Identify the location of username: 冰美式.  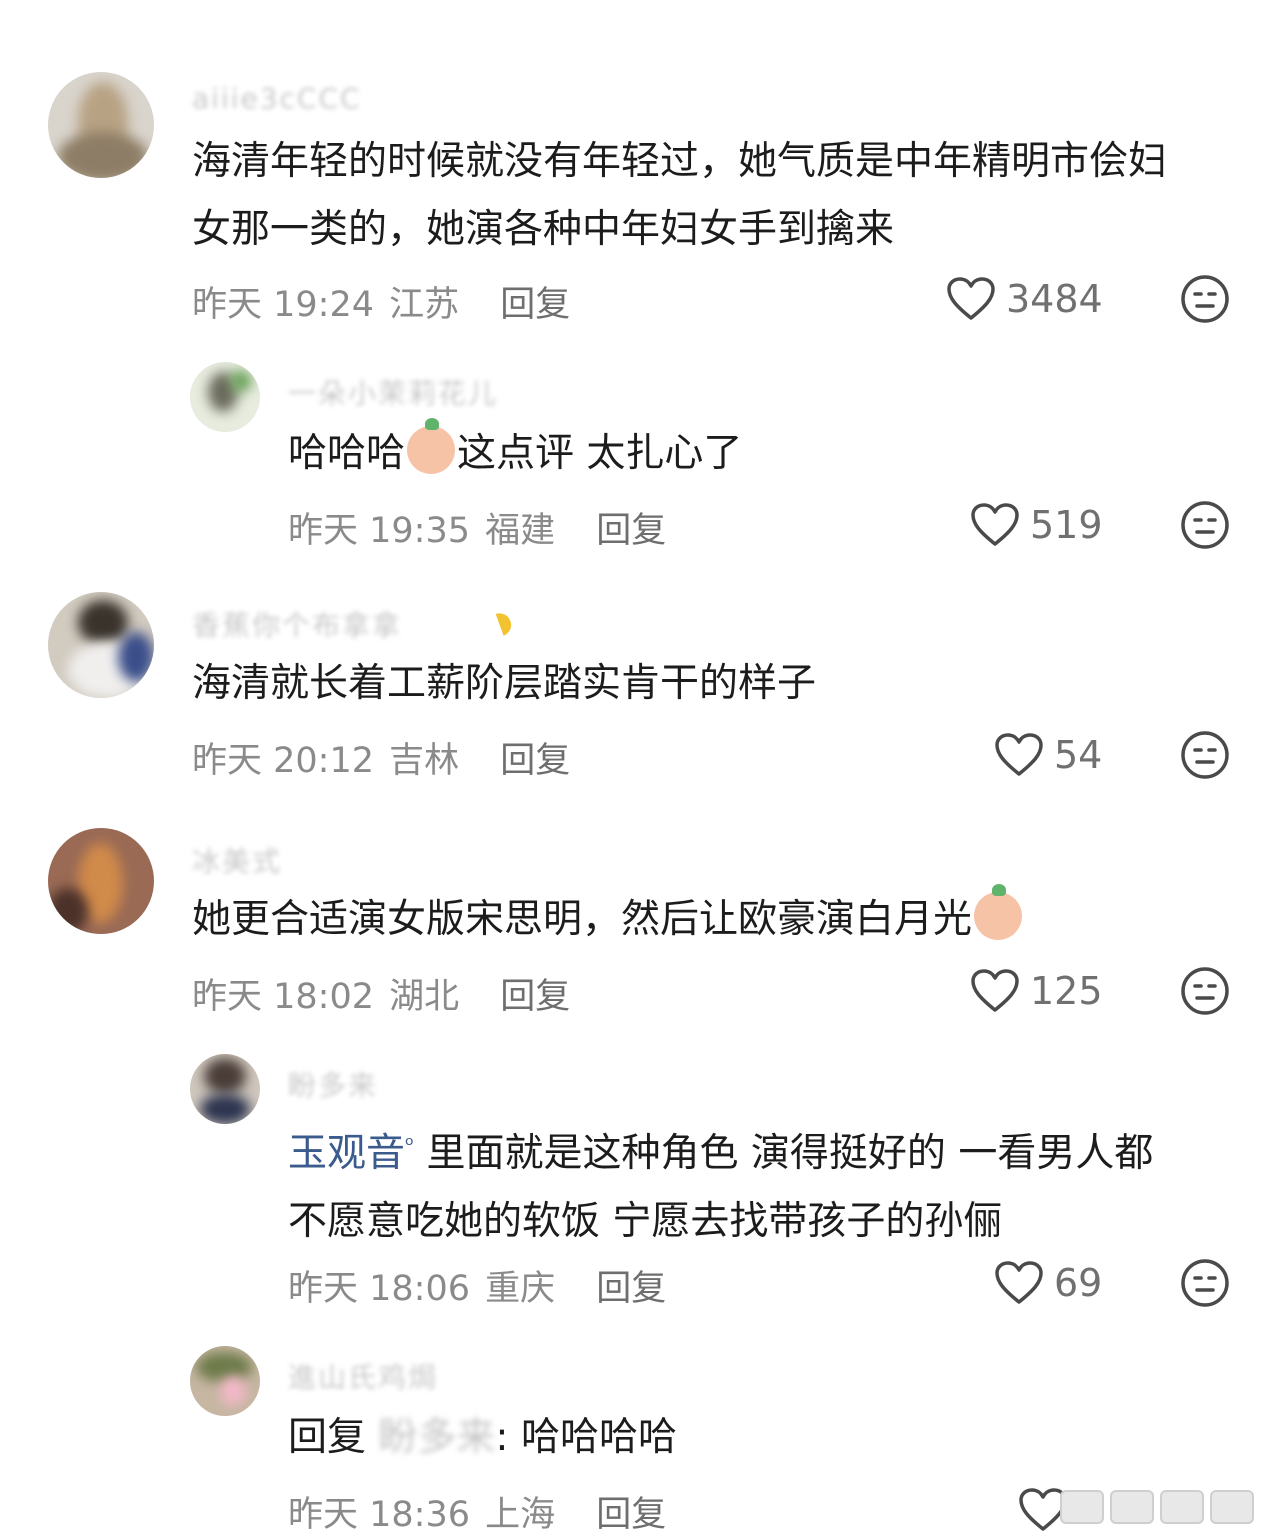
(237, 860).